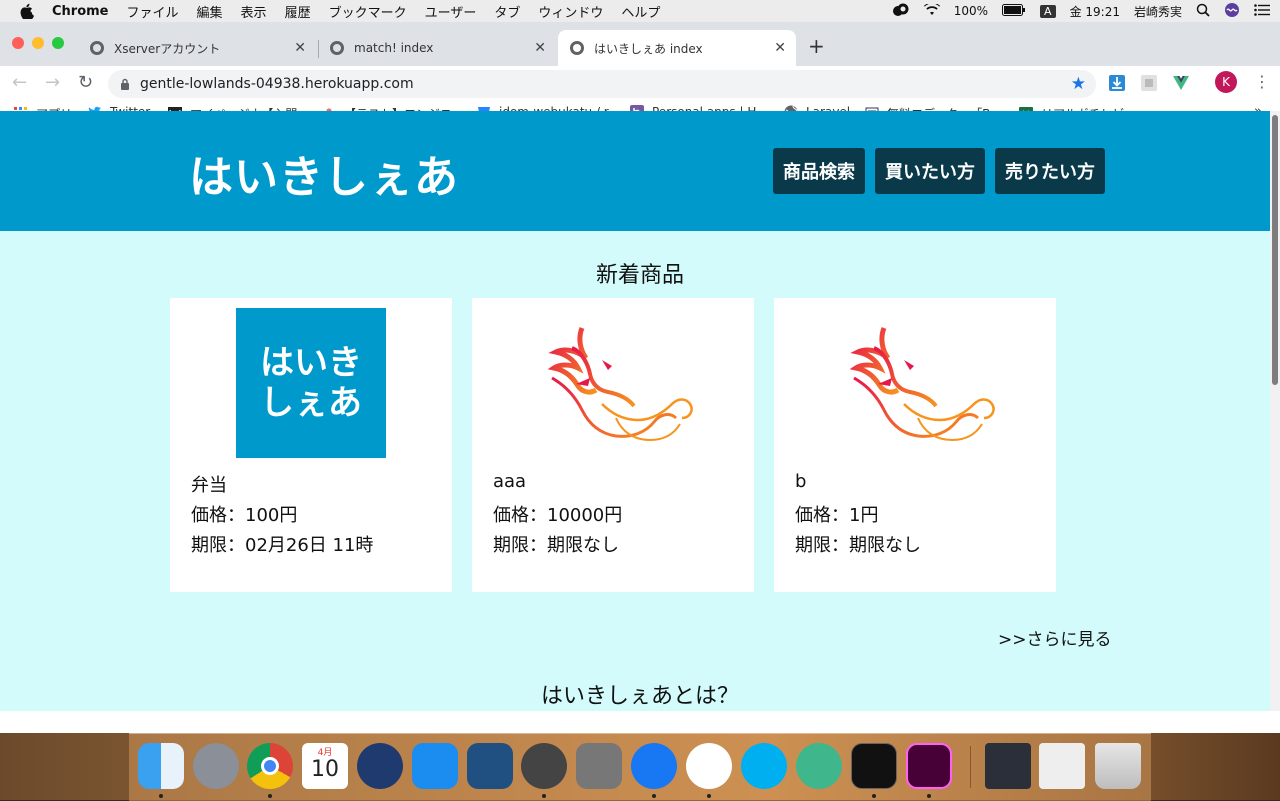 The height and width of the screenshot is (801, 1280). I want to click on chrome-center, so click(270, 766).